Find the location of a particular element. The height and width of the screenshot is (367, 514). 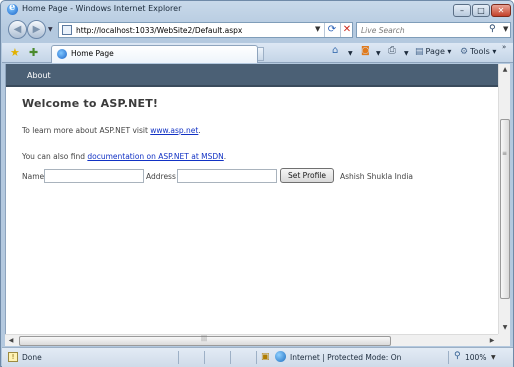

security-lock-icon: ▣ is located at coordinates (265, 357).